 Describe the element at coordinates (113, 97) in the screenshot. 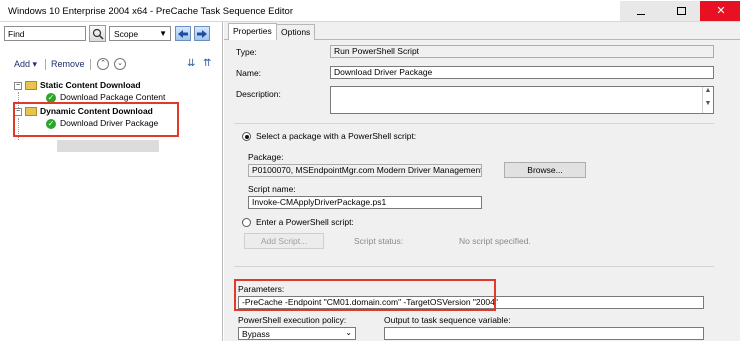

I see `tree-item-label: Download Package Content` at that location.